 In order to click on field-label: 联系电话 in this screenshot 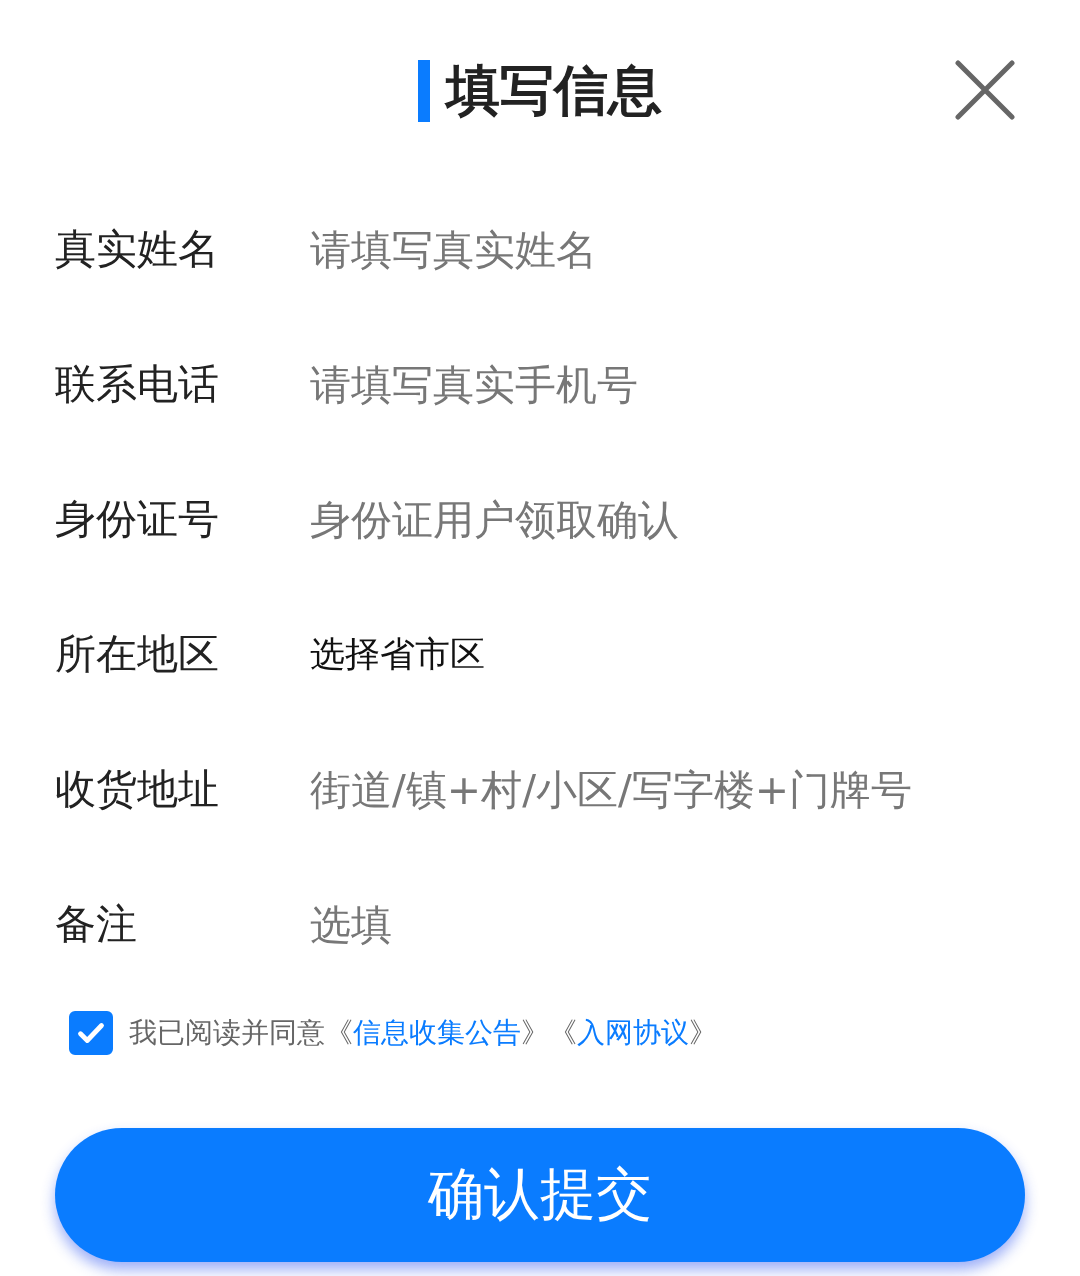, I will do `click(137, 384)`.